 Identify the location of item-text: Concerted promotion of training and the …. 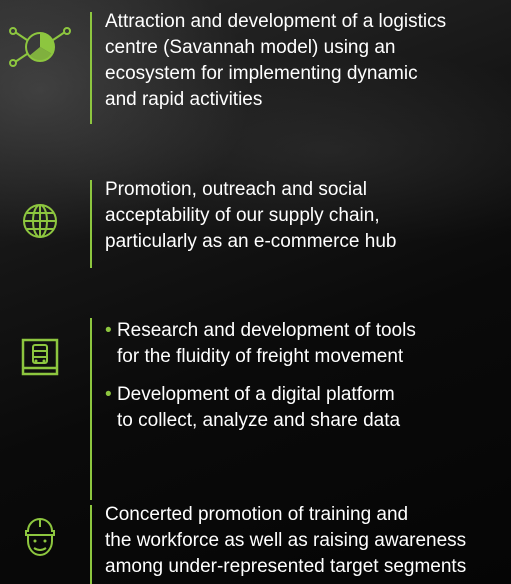
(305, 541).